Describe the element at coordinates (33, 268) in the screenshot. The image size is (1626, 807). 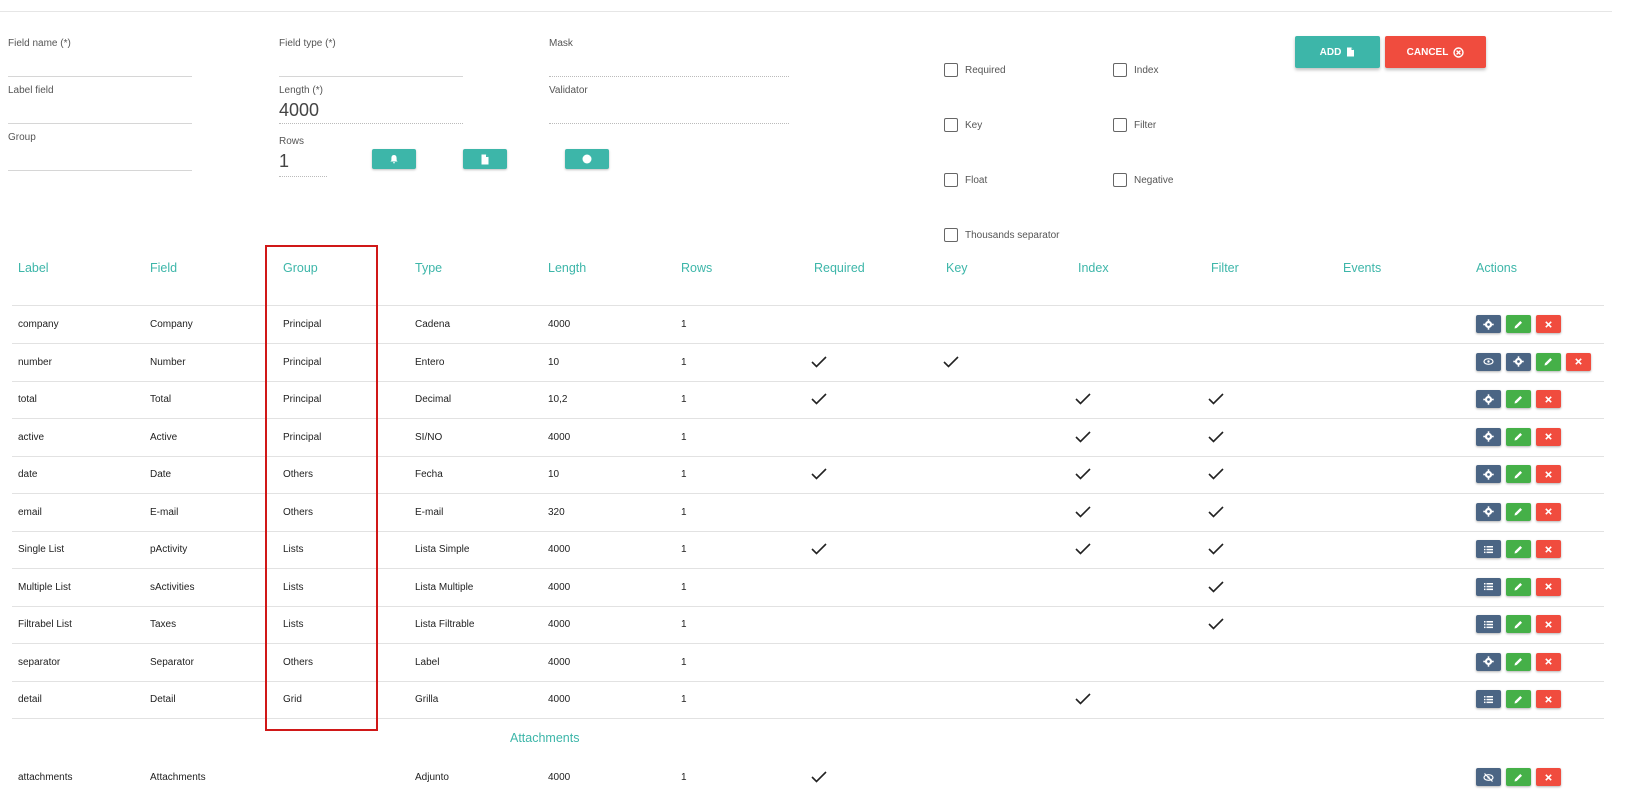
I see `column-header-label: Label` at that location.